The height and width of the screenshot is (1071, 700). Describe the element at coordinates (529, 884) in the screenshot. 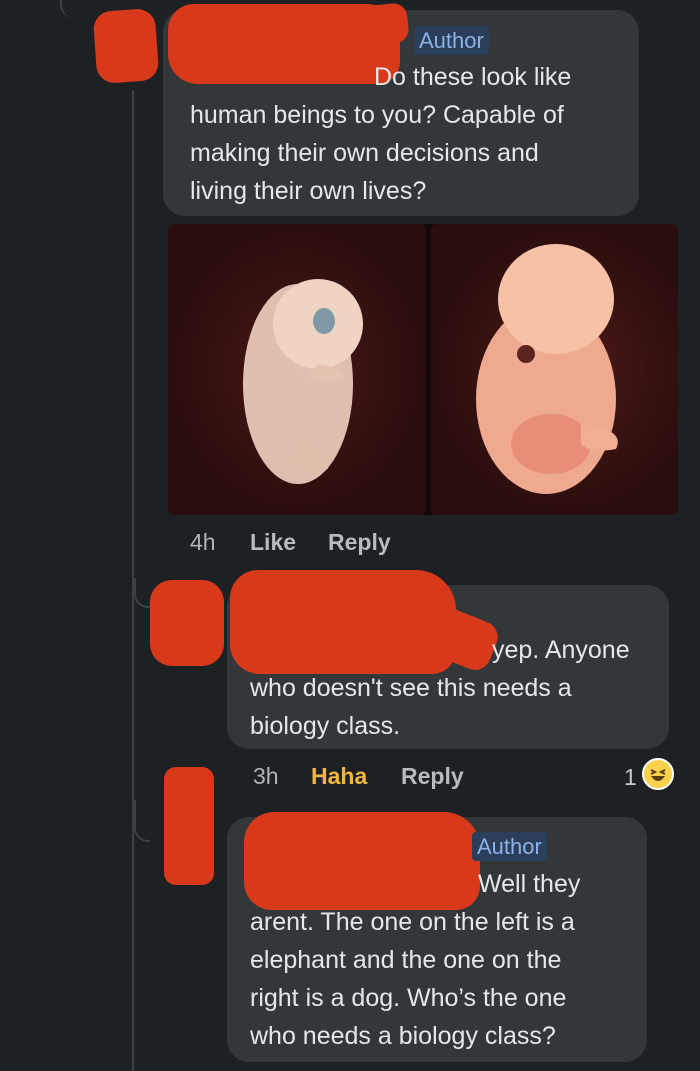

I see `comment-text-first-line: Well they` at that location.